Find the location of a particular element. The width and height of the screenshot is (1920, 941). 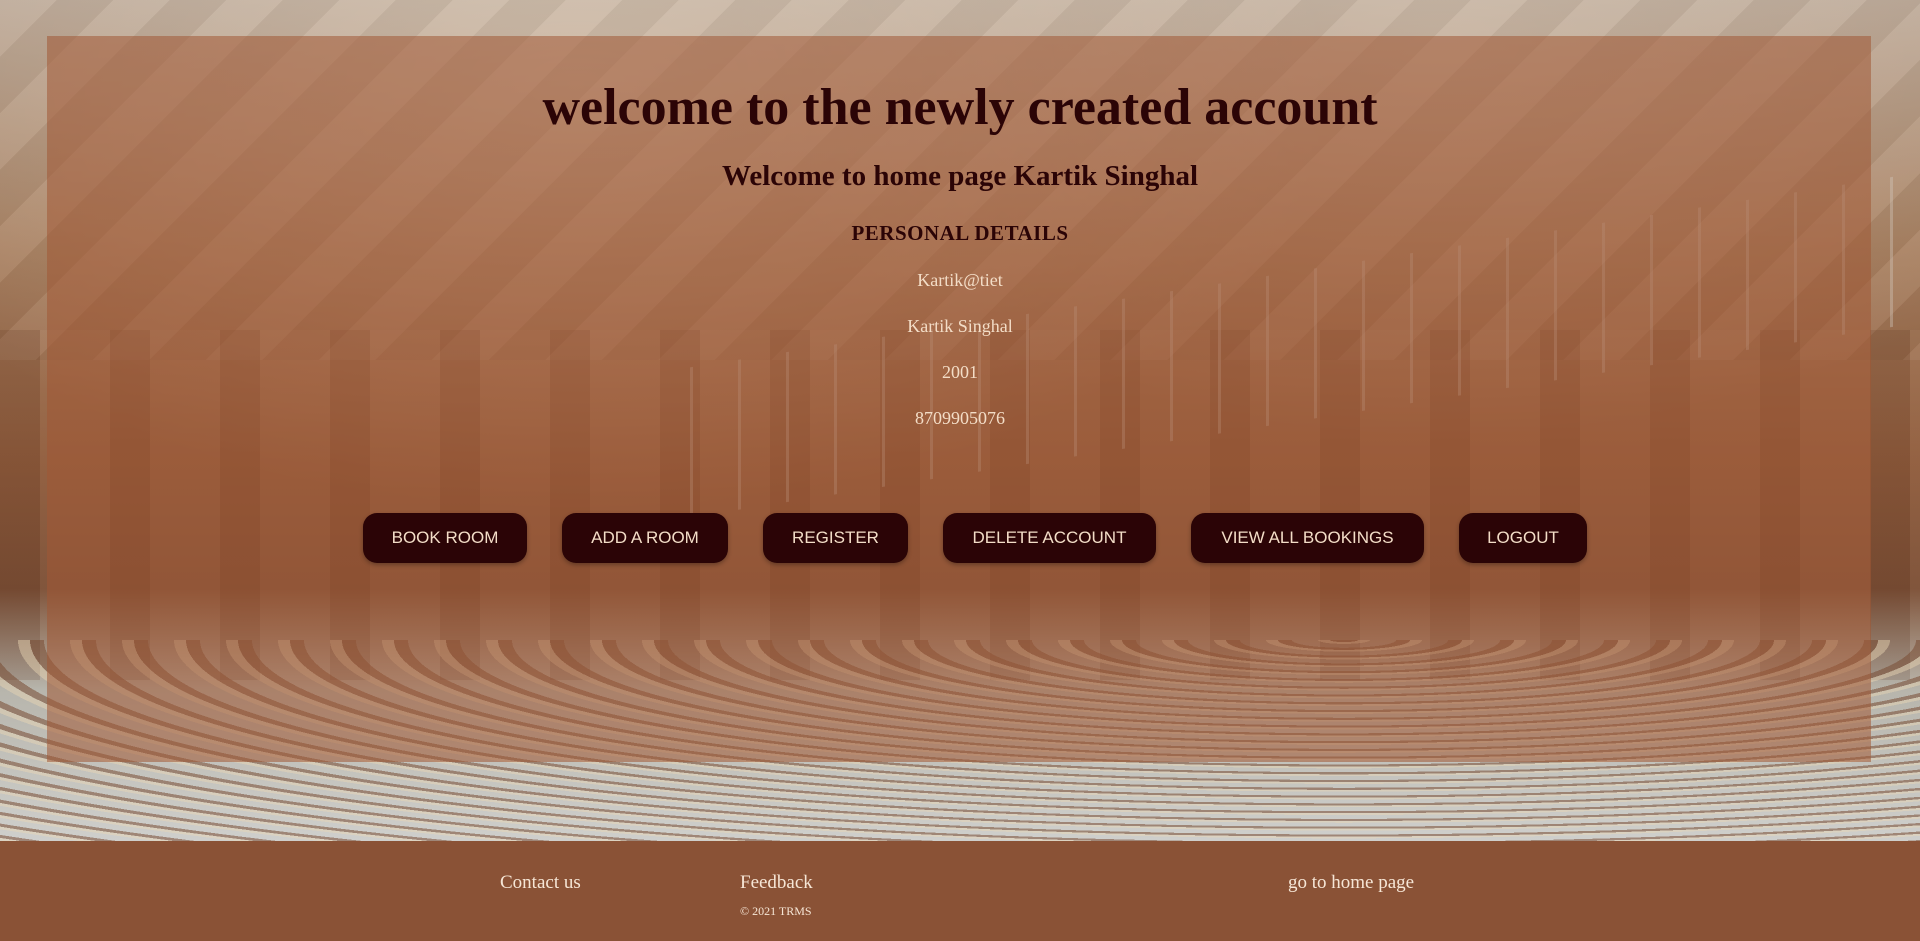

book-room-button: BOOK ROOM is located at coordinates (445, 538).